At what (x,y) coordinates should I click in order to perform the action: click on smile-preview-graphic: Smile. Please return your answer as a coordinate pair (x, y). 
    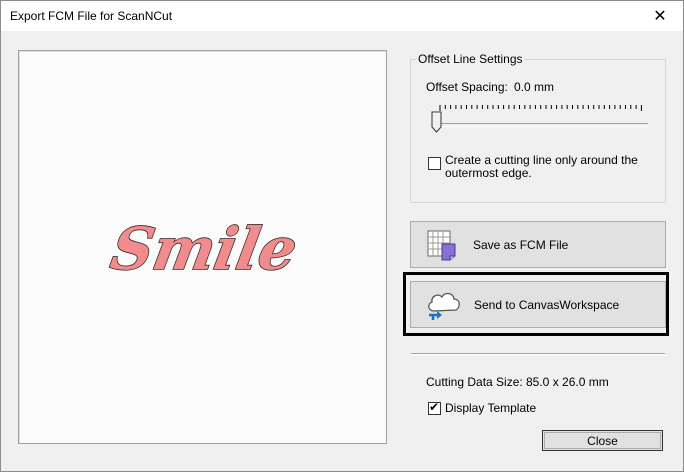
    Looking at the image, I should click on (204, 249).